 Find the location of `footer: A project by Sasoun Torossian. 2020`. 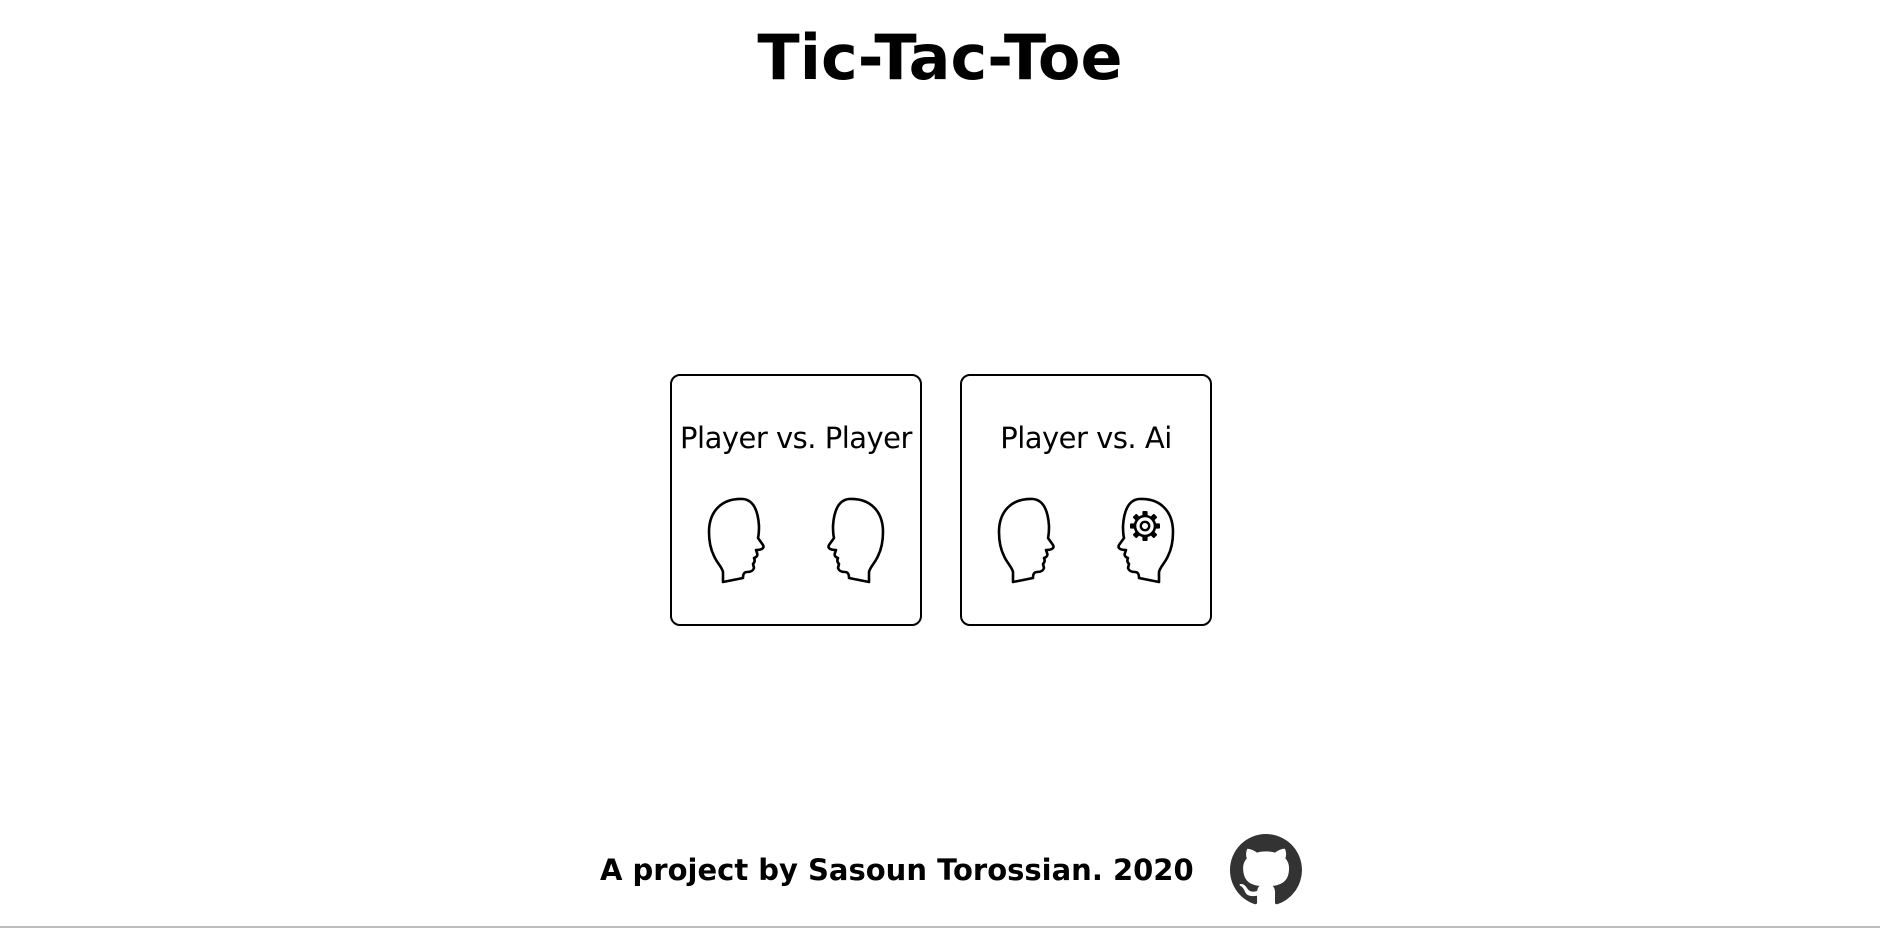

footer: A project by Sasoun Torossian. 2020 is located at coordinates (951, 870).